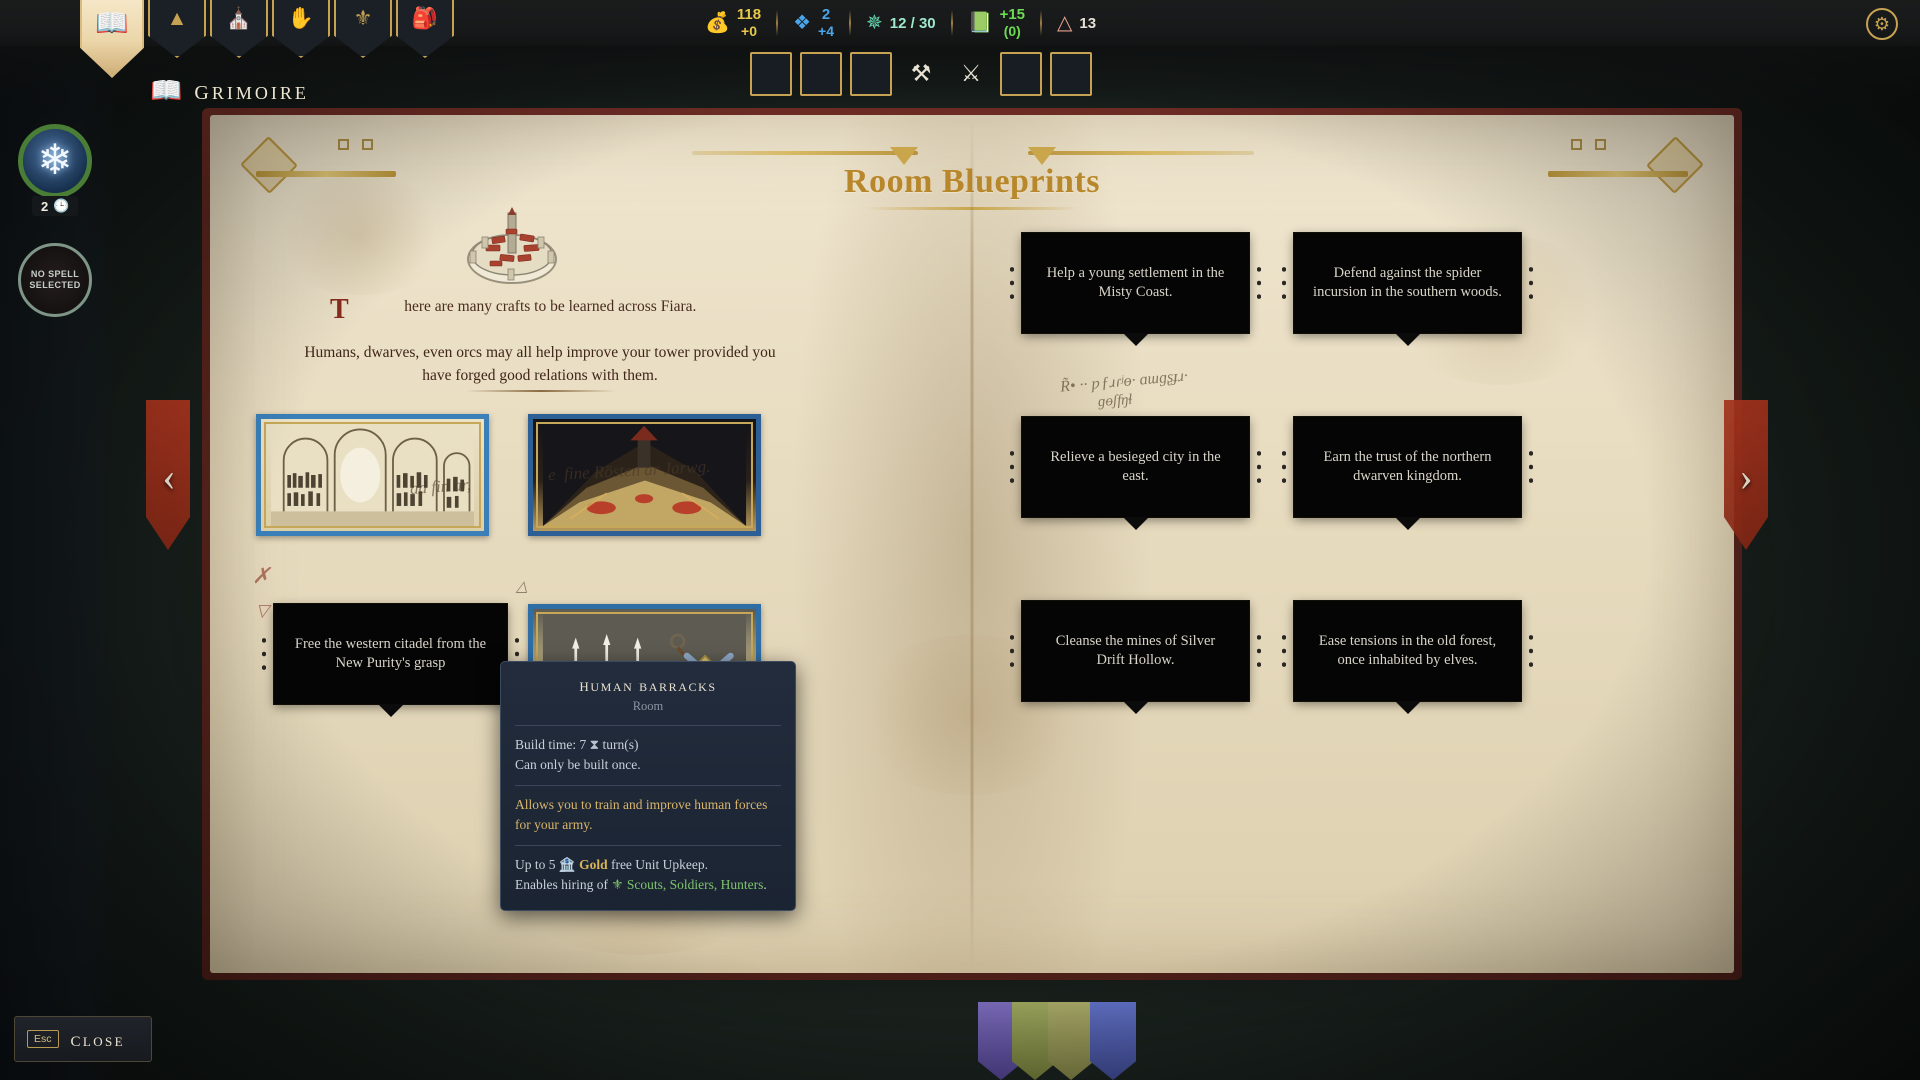 The height and width of the screenshot is (1080, 1920). What do you see at coordinates (425, 18) in the screenshot?
I see `potion-bag-icon: 🎒` at bounding box center [425, 18].